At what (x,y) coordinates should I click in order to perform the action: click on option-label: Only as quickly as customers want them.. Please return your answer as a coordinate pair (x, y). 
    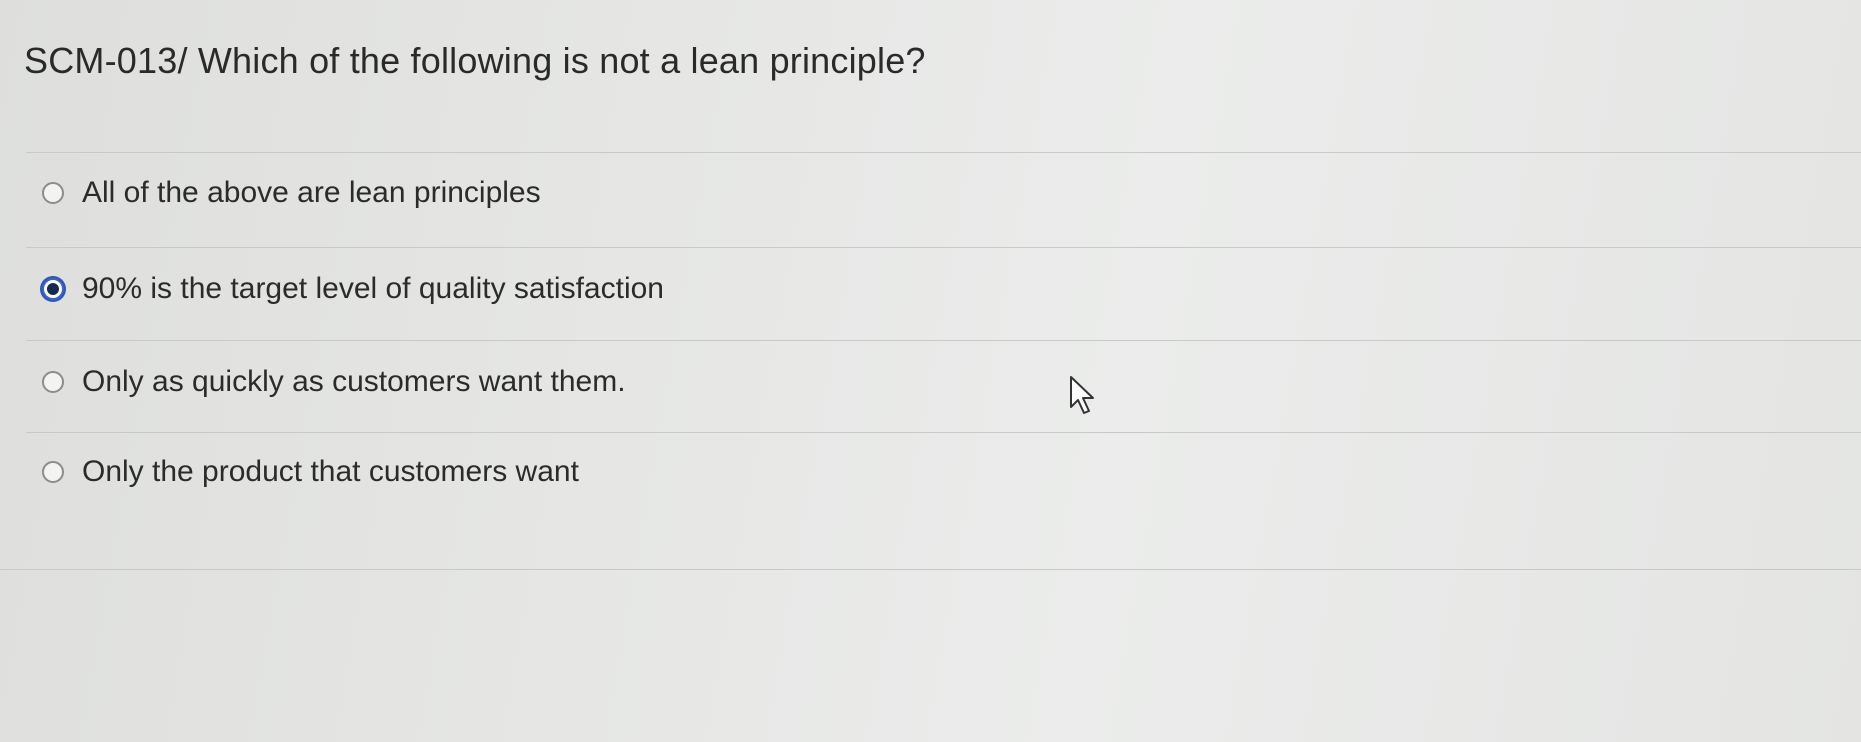
    Looking at the image, I should click on (354, 381).